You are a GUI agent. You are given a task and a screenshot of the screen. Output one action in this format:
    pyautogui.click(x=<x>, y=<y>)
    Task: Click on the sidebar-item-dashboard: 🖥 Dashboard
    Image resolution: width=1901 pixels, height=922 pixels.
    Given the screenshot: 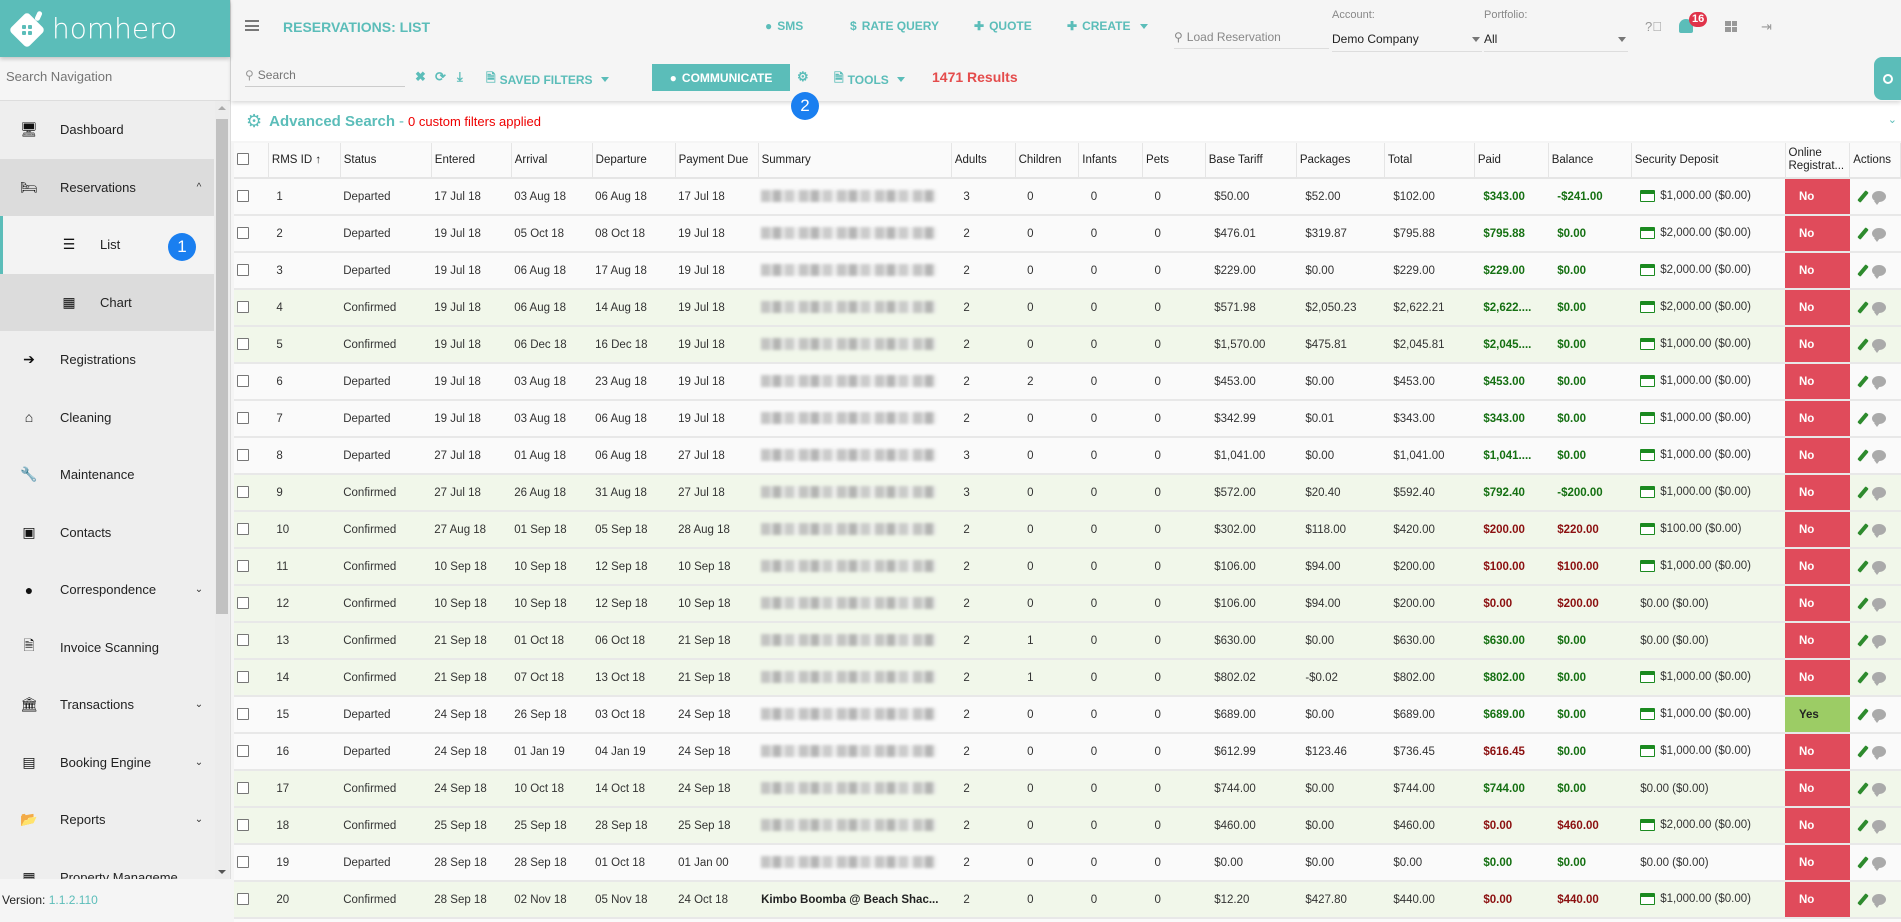 What is the action you would take?
    pyautogui.click(x=107, y=130)
    